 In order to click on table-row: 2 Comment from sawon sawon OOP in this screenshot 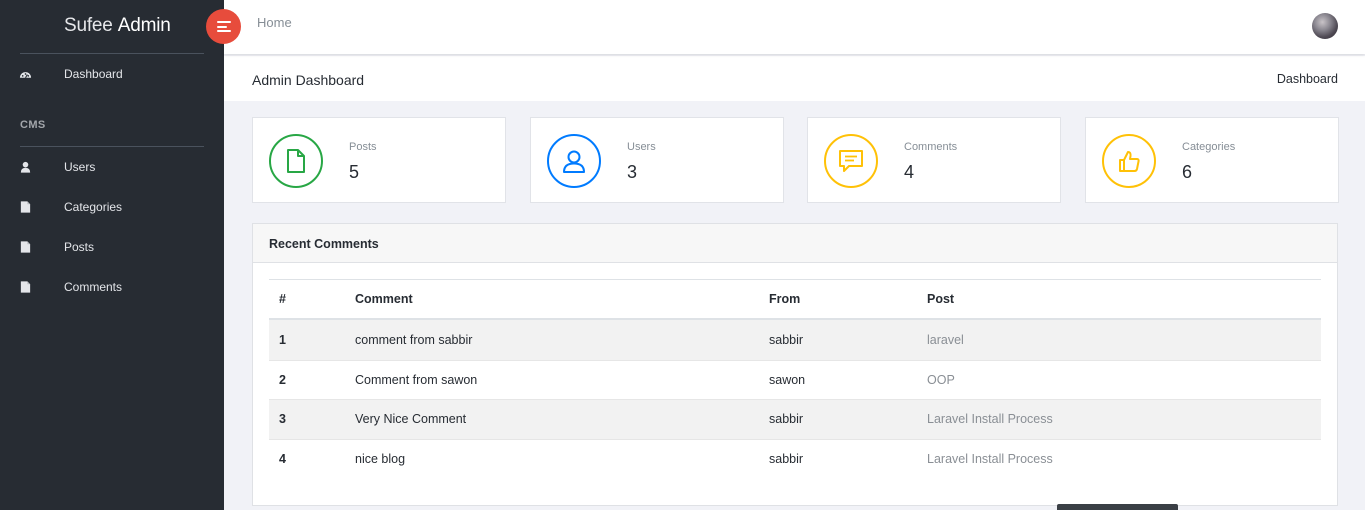, I will do `click(795, 379)`.